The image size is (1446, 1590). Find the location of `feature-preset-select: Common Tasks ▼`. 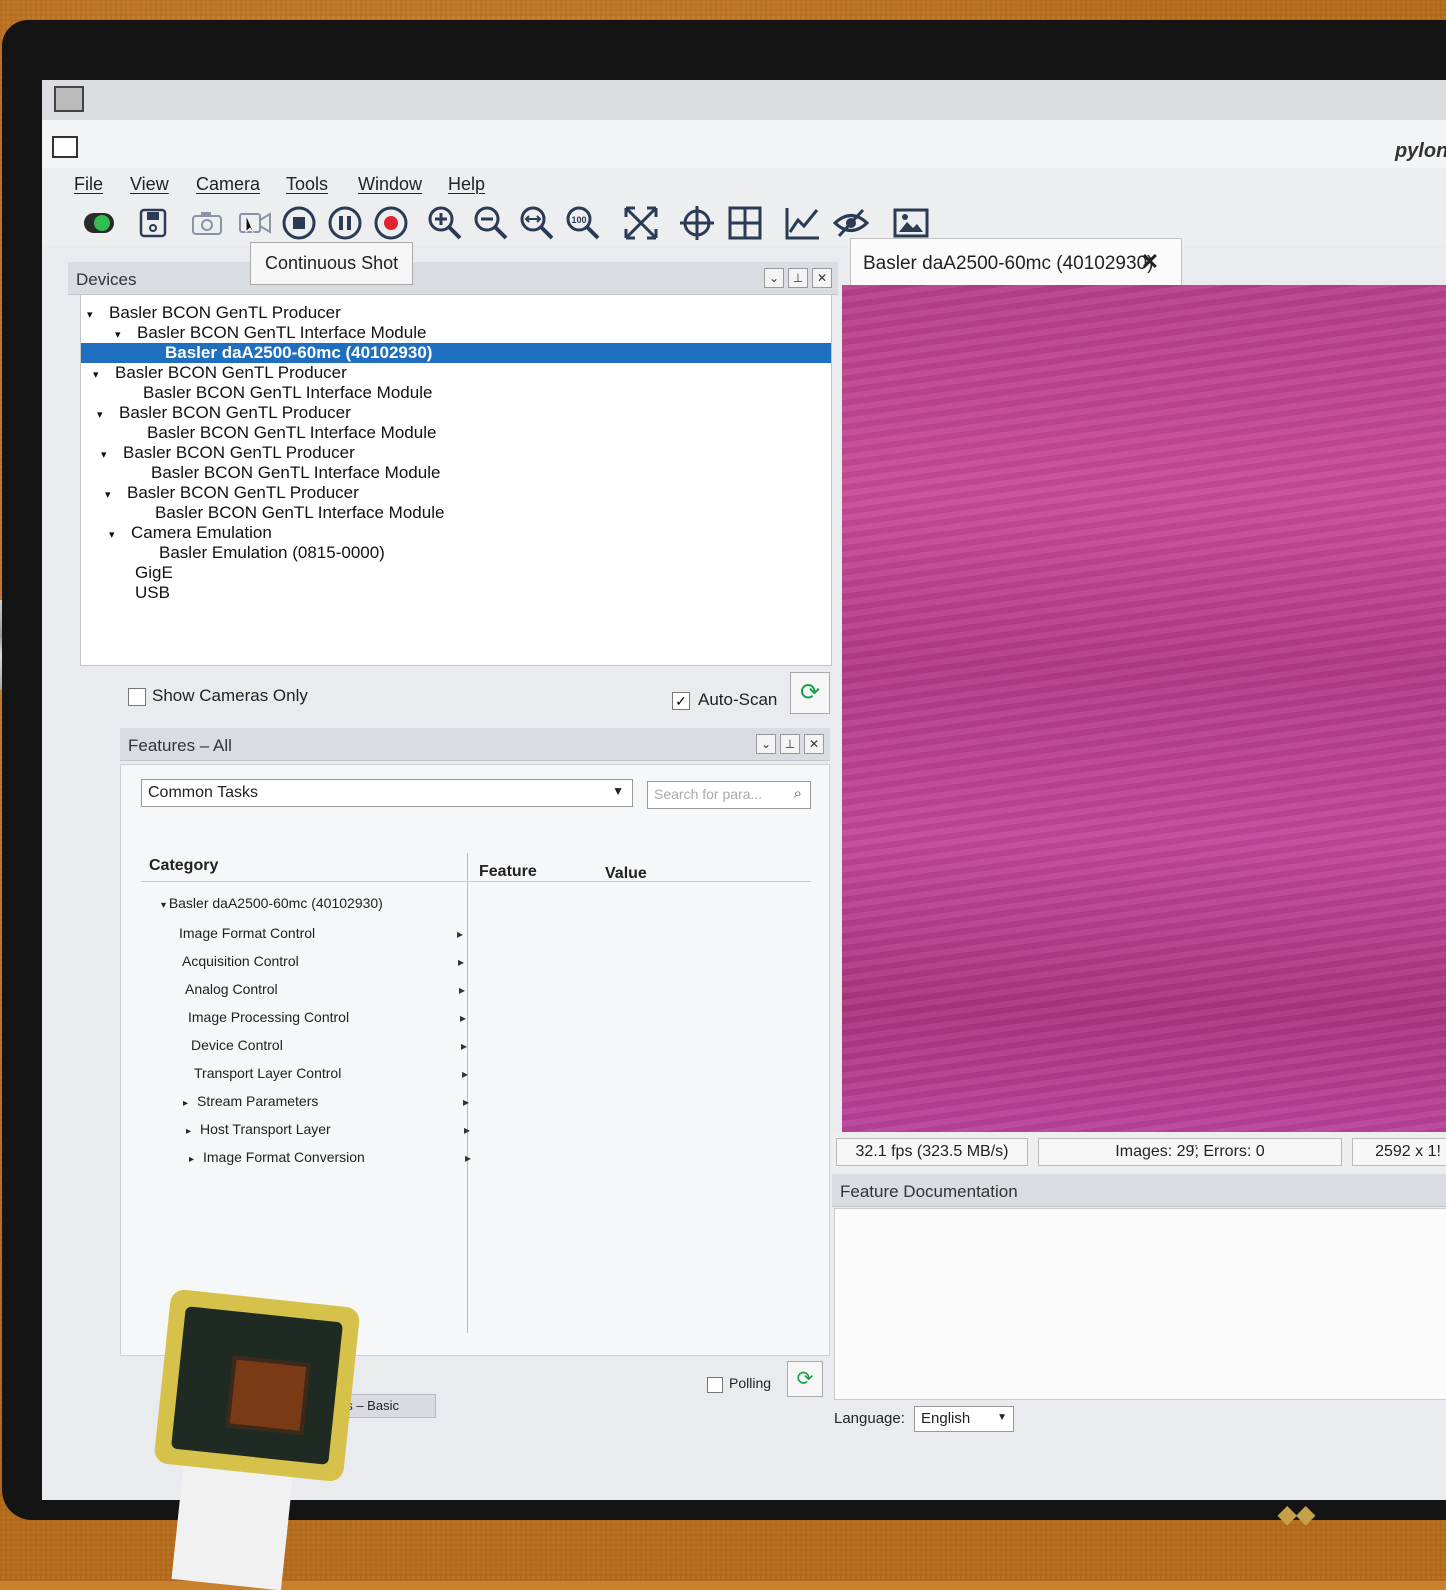

feature-preset-select: Common Tasks ▼ is located at coordinates (387, 793).